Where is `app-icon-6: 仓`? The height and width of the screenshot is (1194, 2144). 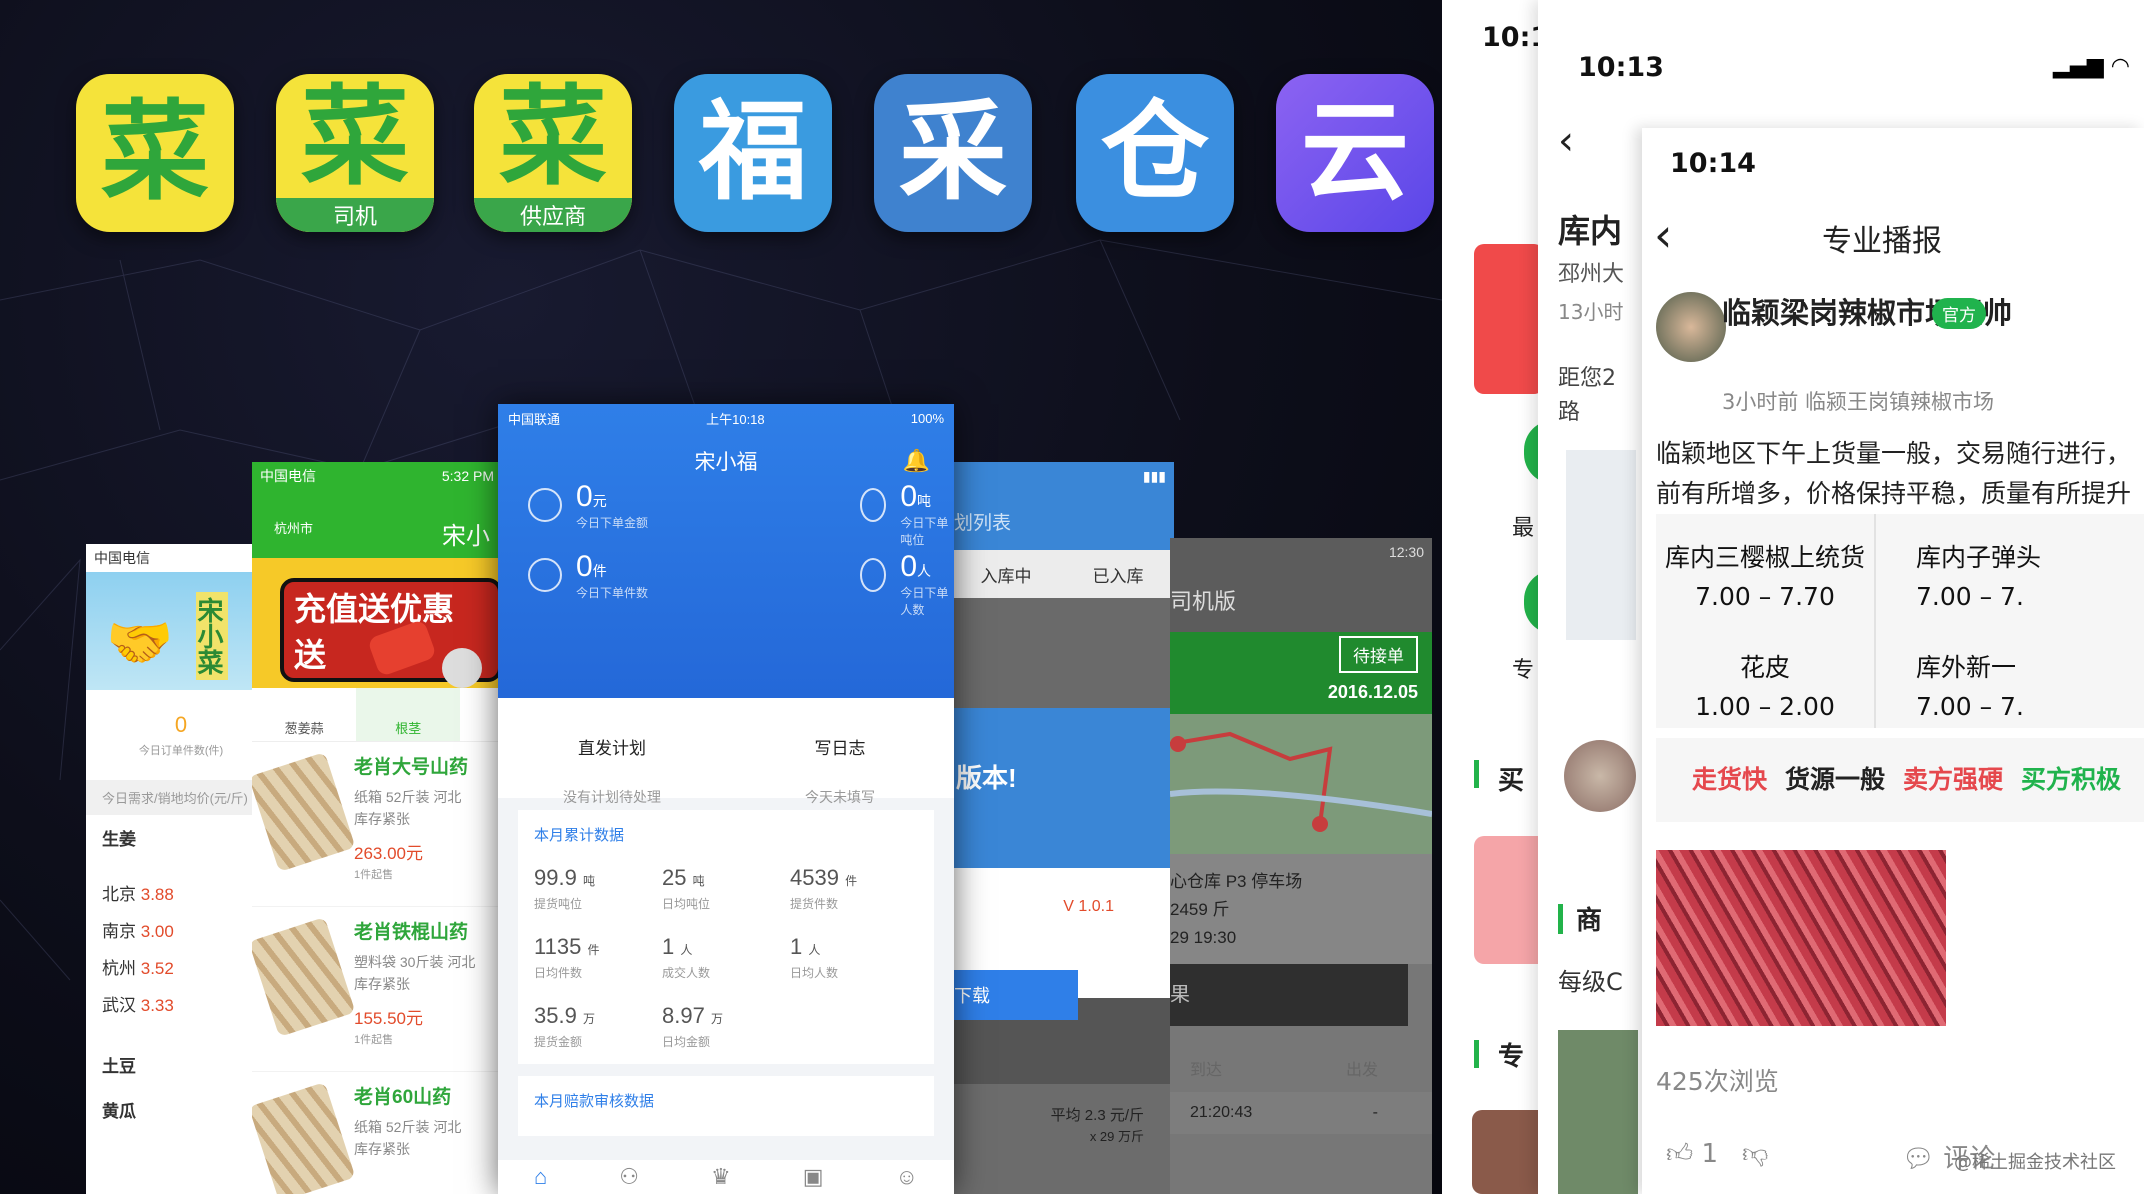 app-icon-6: 仓 is located at coordinates (1155, 153).